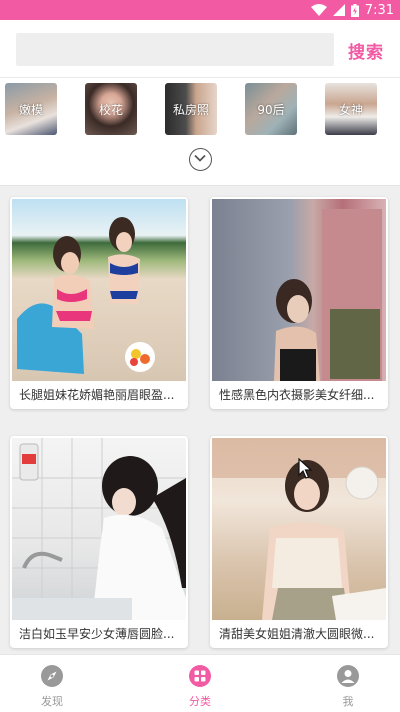  I want to click on category-label: 校花, so click(110, 110).